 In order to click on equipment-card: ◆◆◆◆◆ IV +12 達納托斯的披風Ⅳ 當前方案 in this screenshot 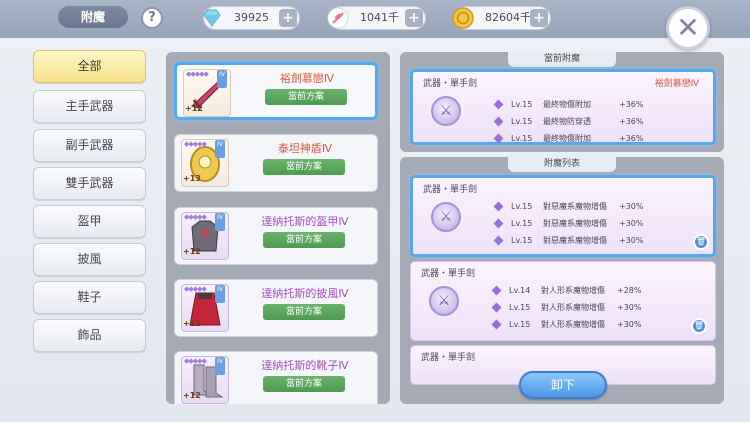, I will do `click(276, 308)`.